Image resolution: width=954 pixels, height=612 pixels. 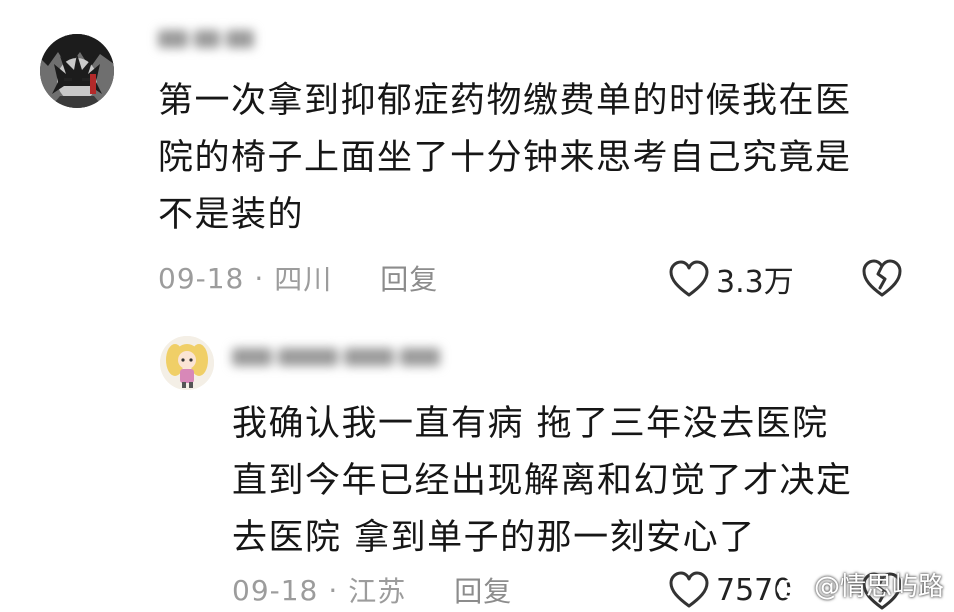 What do you see at coordinates (342, 361) in the screenshot?
I see `replier-username-blurred` at bounding box center [342, 361].